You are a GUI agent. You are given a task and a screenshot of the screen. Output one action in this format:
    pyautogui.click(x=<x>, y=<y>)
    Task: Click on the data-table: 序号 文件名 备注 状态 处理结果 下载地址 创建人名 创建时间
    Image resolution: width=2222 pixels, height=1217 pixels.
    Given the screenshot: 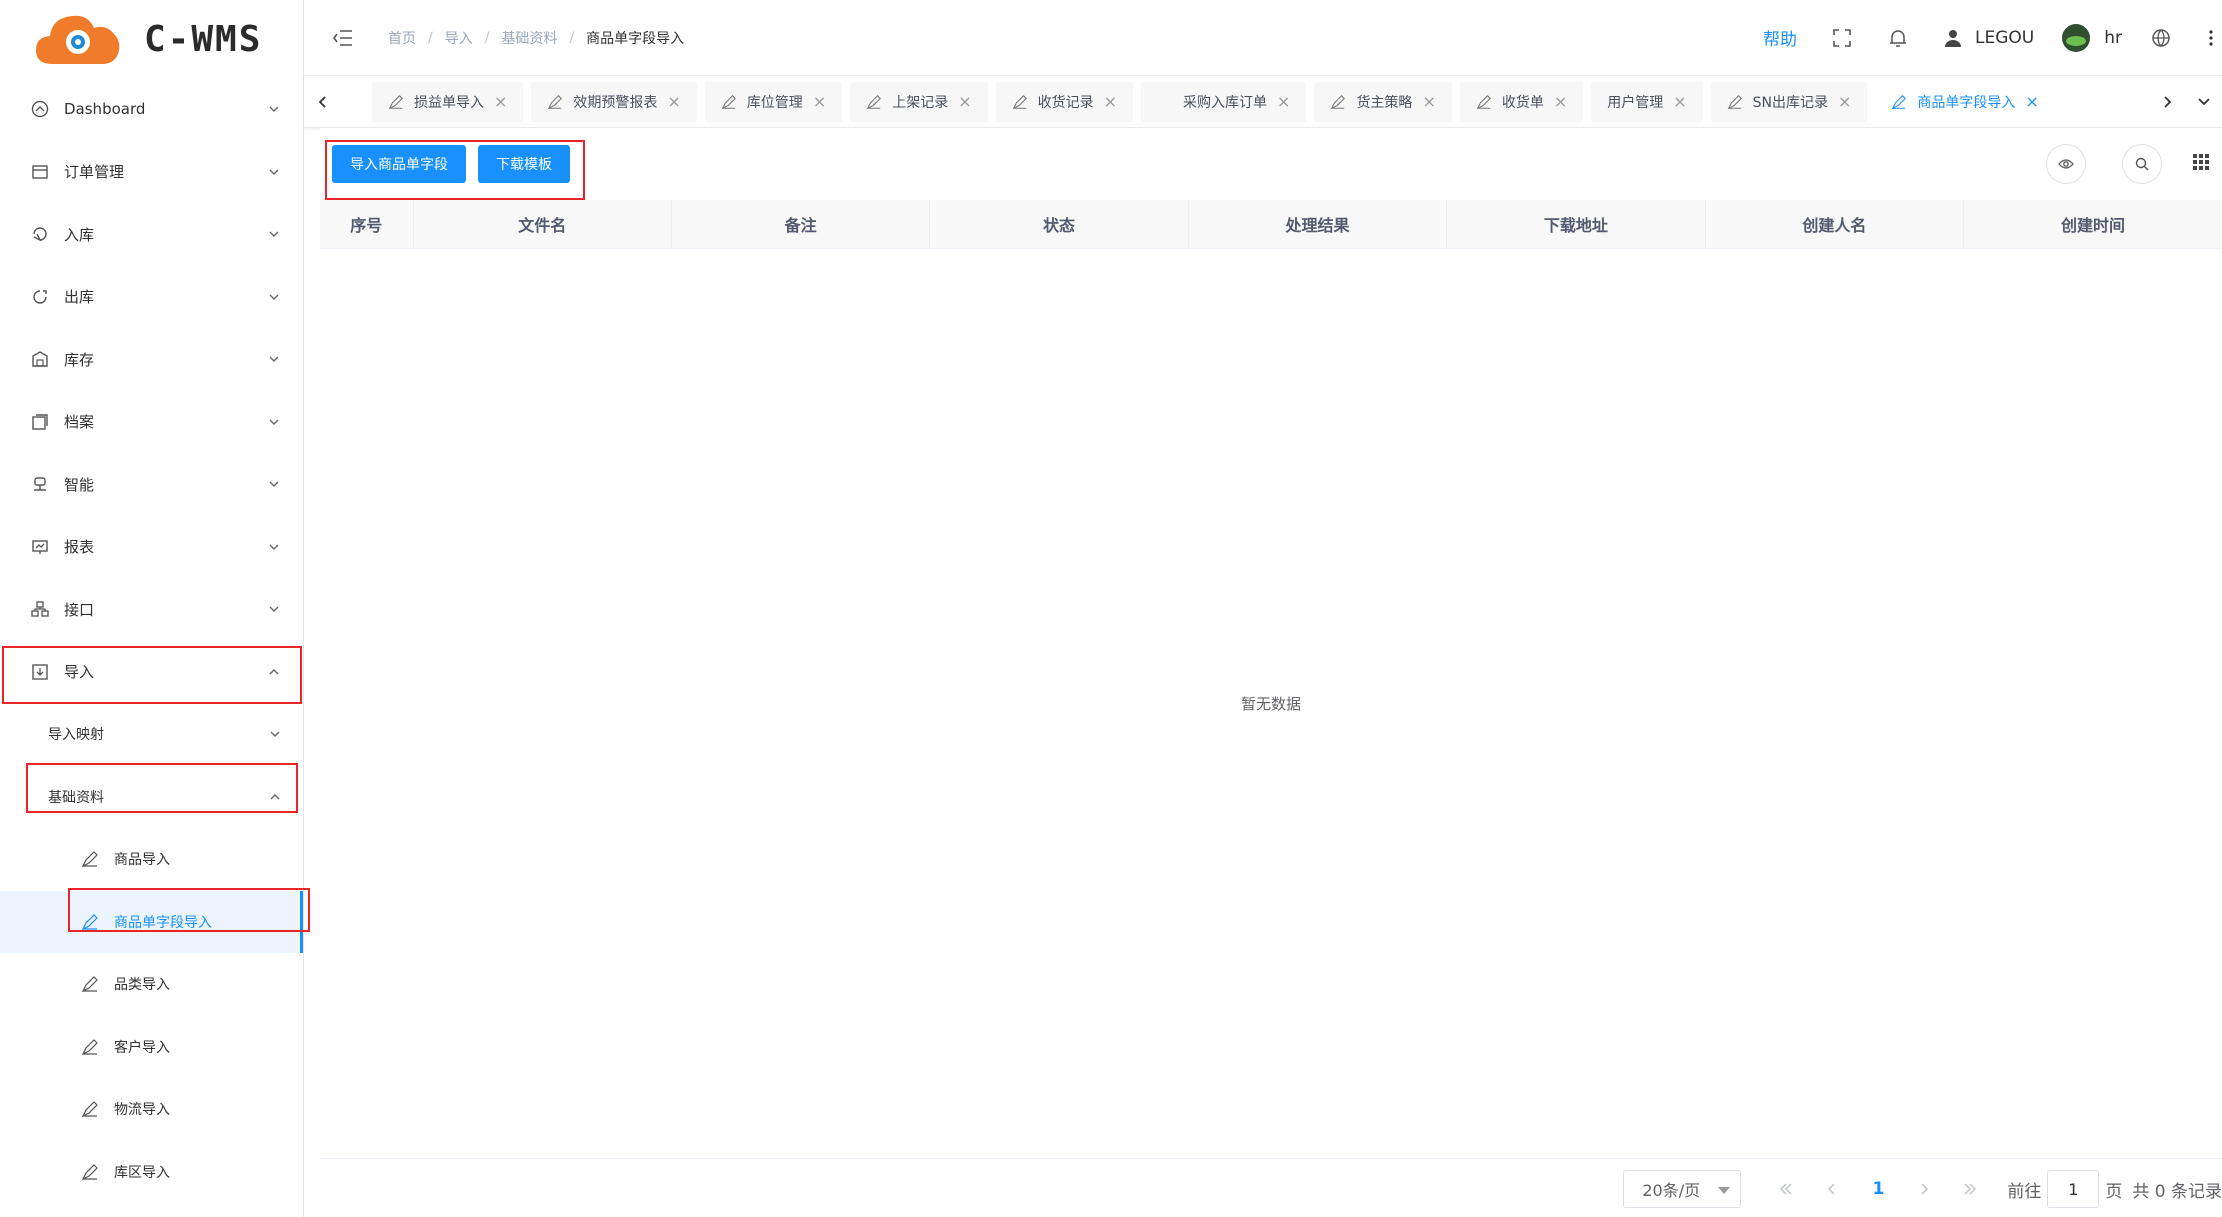 What is the action you would take?
    pyautogui.click(x=1271, y=224)
    